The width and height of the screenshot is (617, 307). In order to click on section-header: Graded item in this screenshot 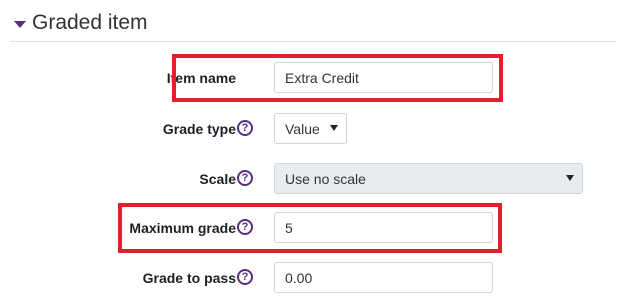, I will do `click(308, 23)`.